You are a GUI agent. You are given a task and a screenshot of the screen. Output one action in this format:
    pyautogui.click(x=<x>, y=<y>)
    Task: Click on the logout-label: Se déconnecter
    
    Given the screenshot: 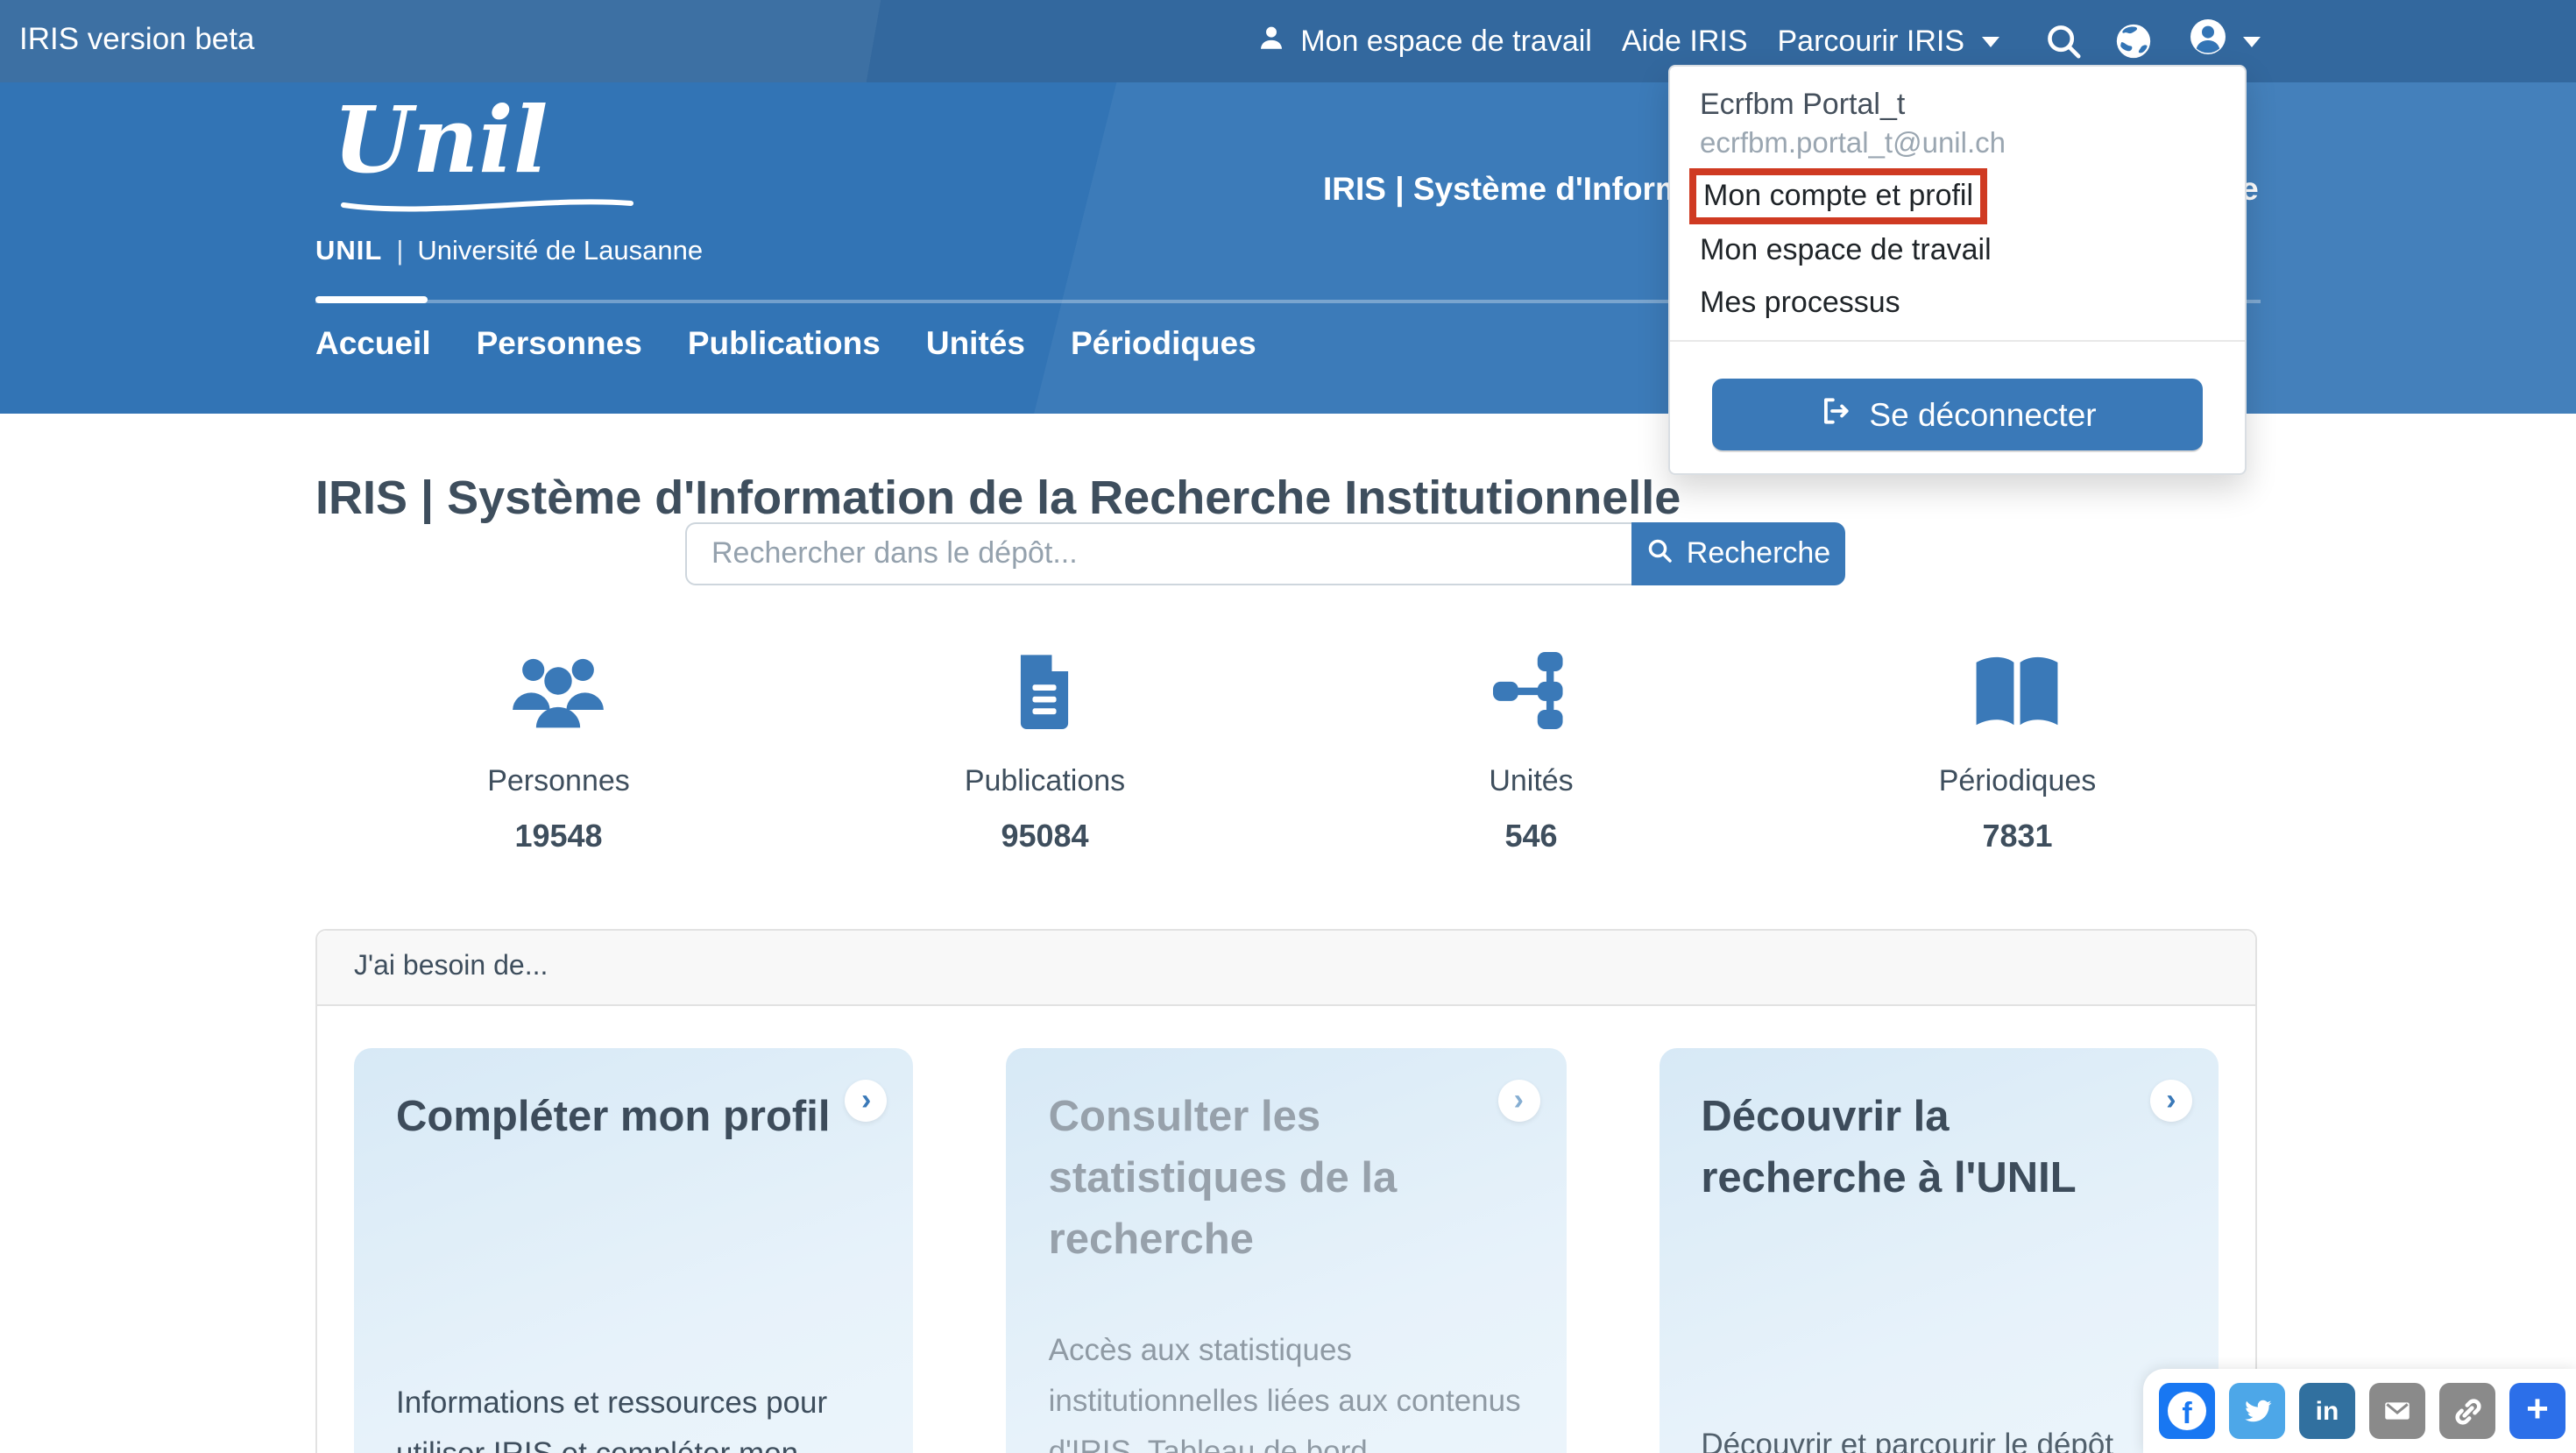 What is the action you would take?
    pyautogui.click(x=1983, y=413)
    